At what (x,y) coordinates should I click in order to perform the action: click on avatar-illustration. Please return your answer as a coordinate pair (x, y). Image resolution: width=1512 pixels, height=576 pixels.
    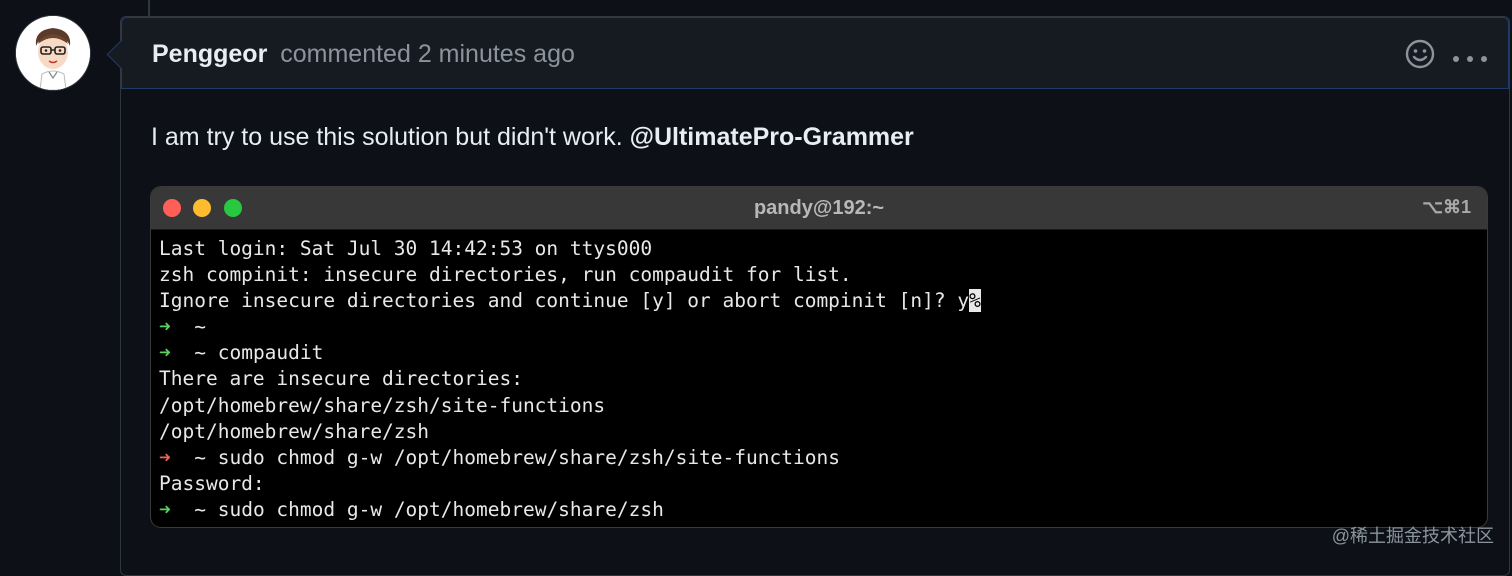
    Looking at the image, I should click on (53, 53).